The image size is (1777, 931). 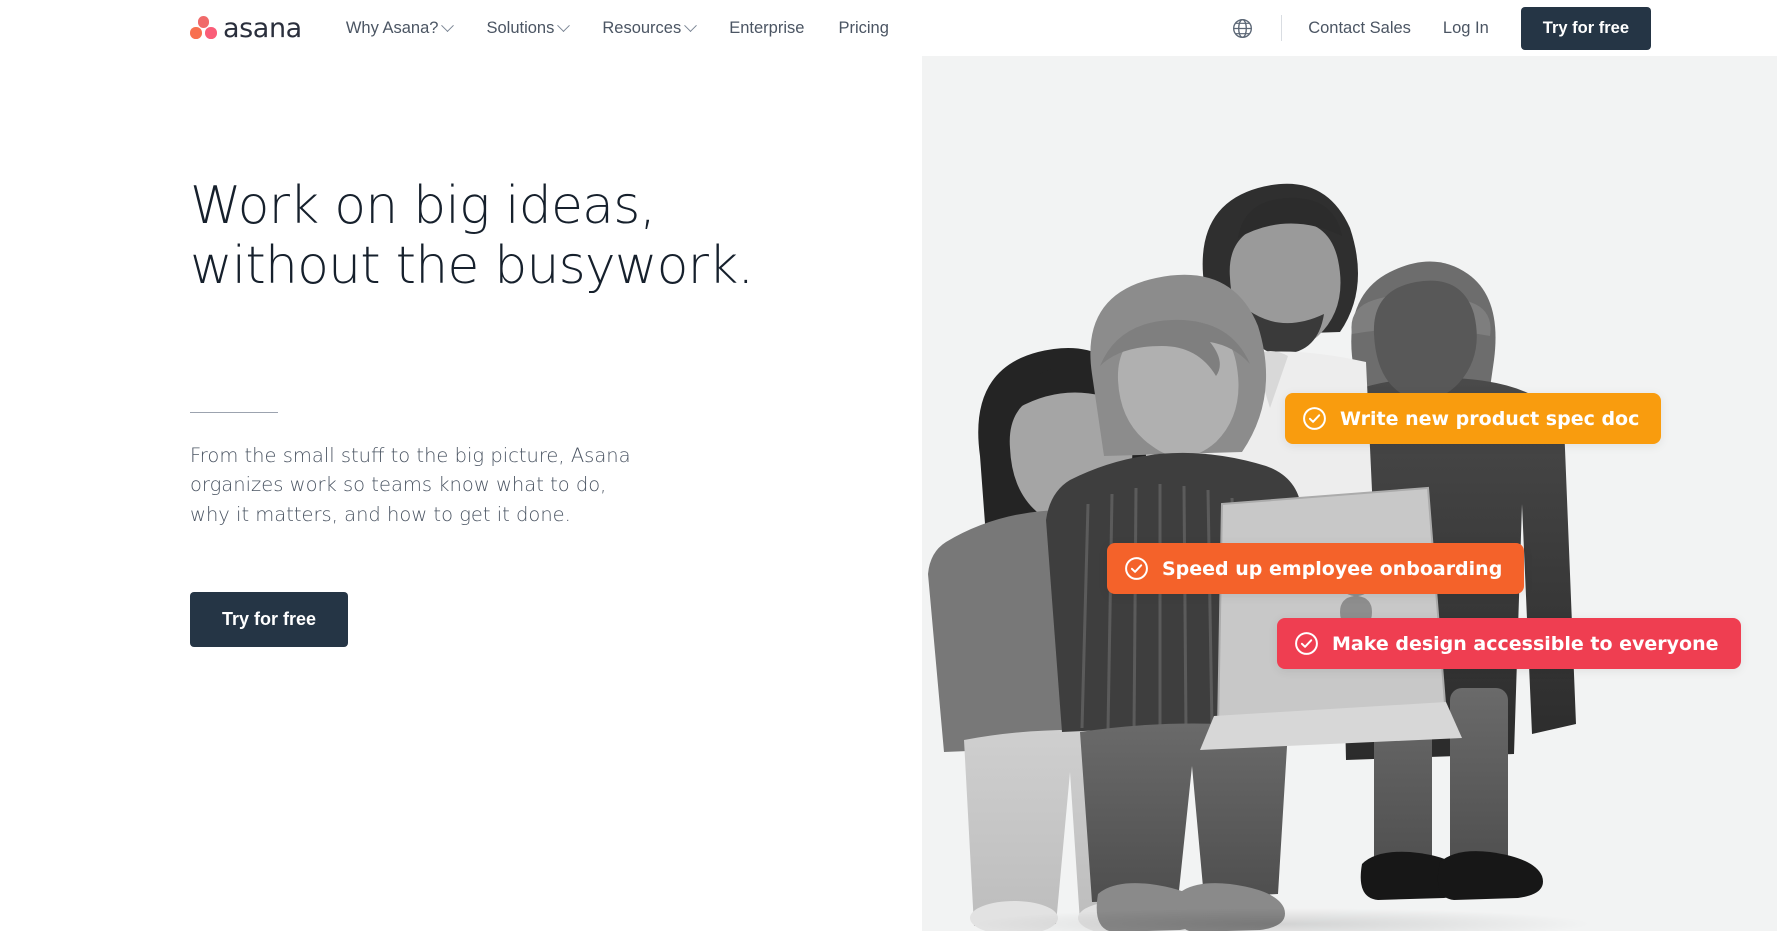 I want to click on nav-item-solutions: Solutions, so click(x=528, y=28).